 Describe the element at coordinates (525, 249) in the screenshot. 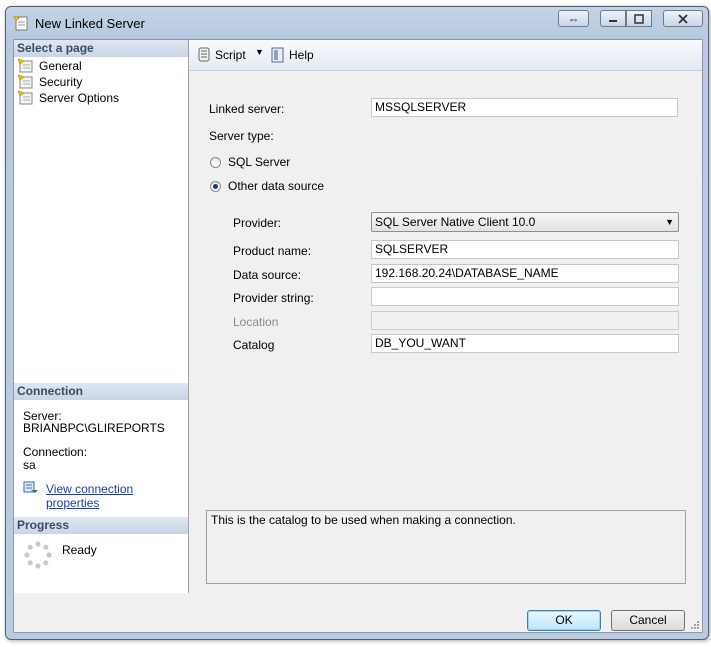

I see `product-name-input: SQLSERVER` at that location.